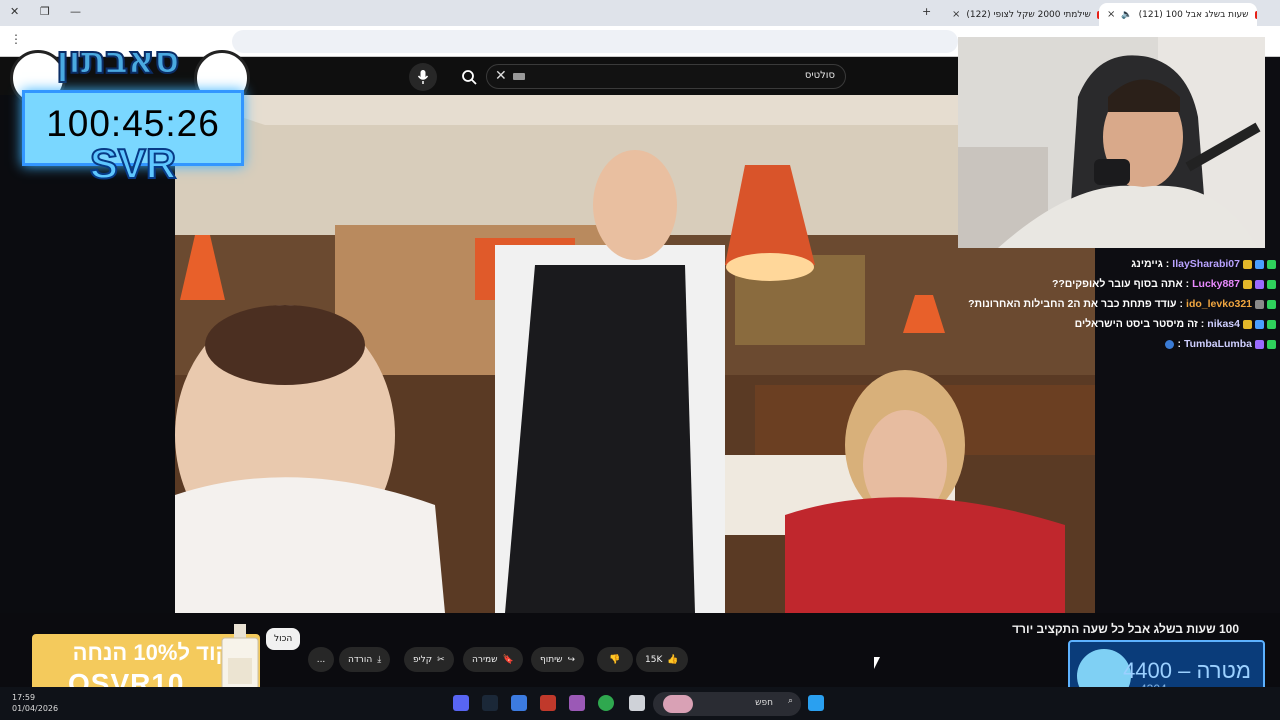 This screenshot has width=1280, height=720. I want to click on logo-title: סאבתון, so click(118, 60).